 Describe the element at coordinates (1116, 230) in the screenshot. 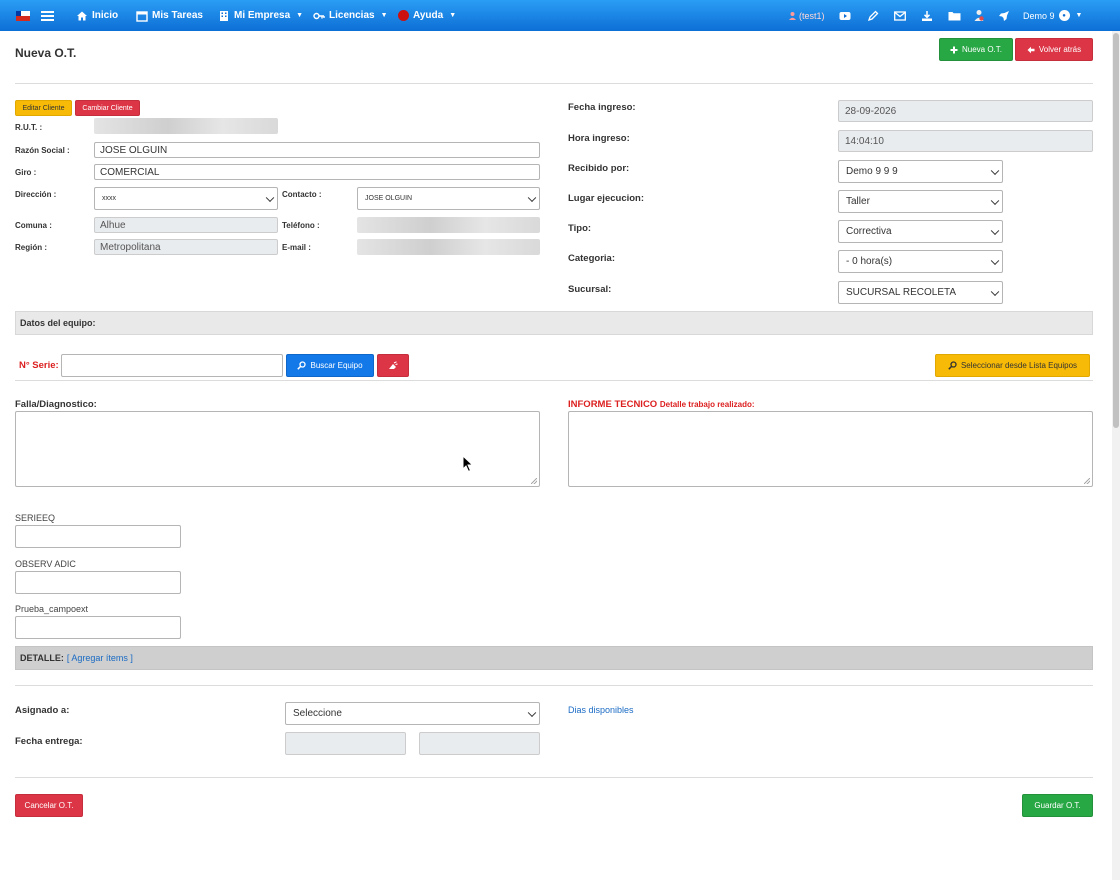

I see `scrollbar-thumb` at that location.